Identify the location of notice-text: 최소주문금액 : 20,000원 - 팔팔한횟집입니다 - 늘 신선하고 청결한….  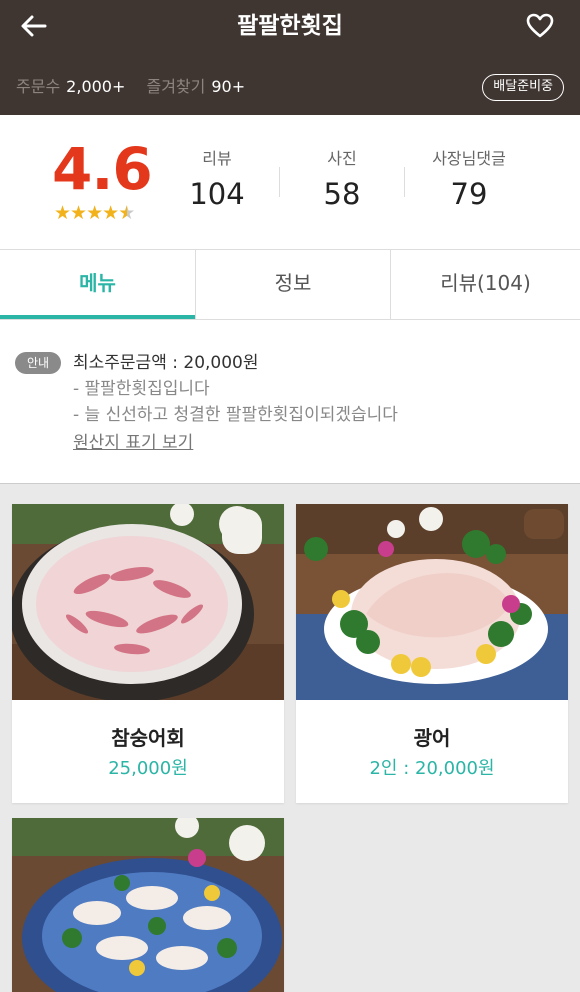
(235, 403).